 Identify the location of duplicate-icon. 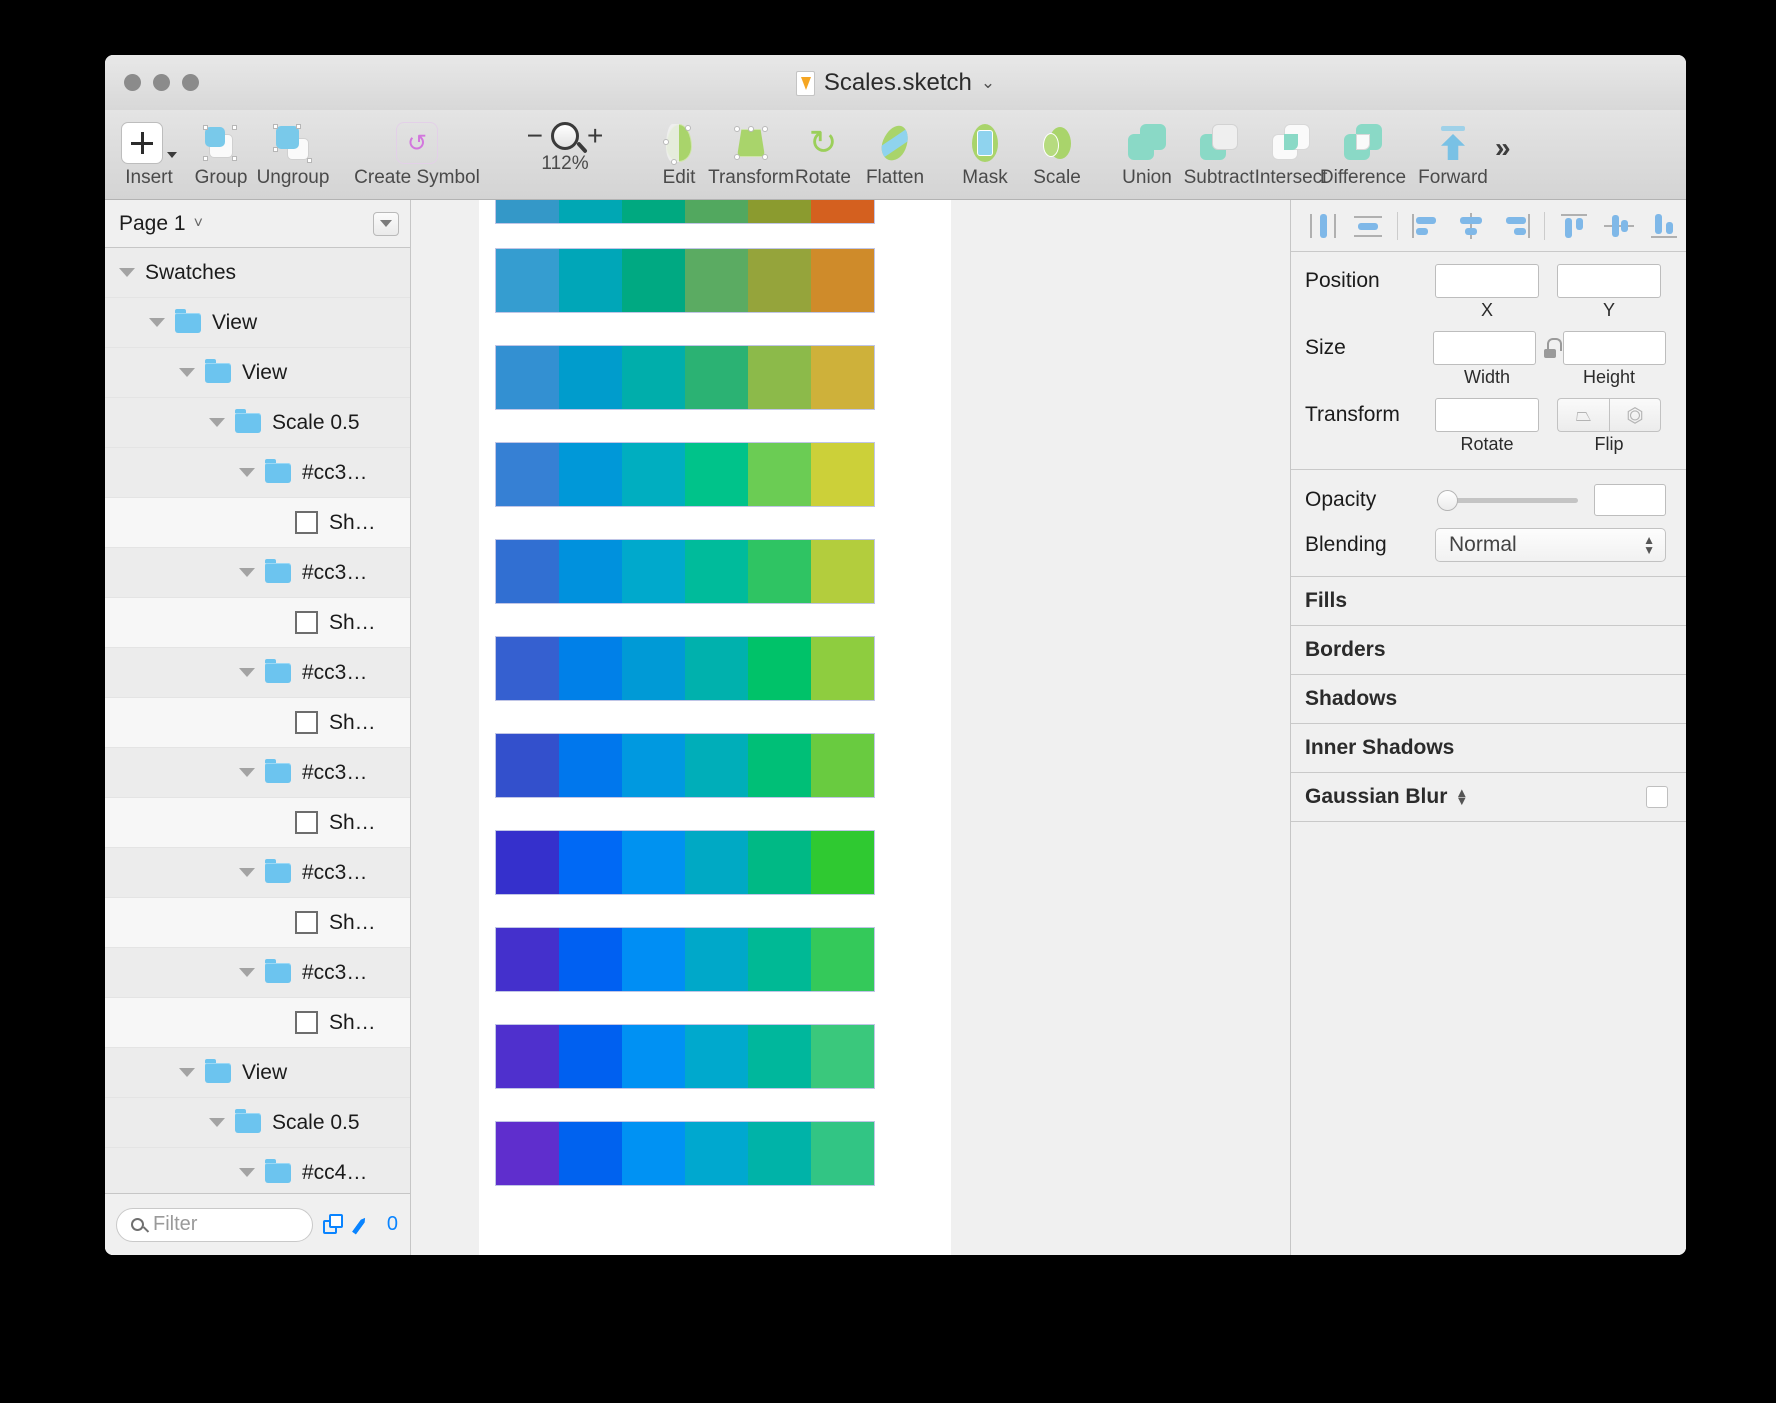
(333, 1224).